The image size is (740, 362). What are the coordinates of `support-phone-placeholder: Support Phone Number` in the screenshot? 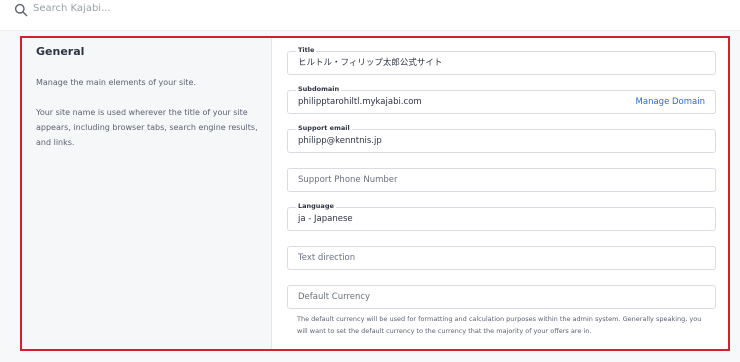 It's located at (348, 180).